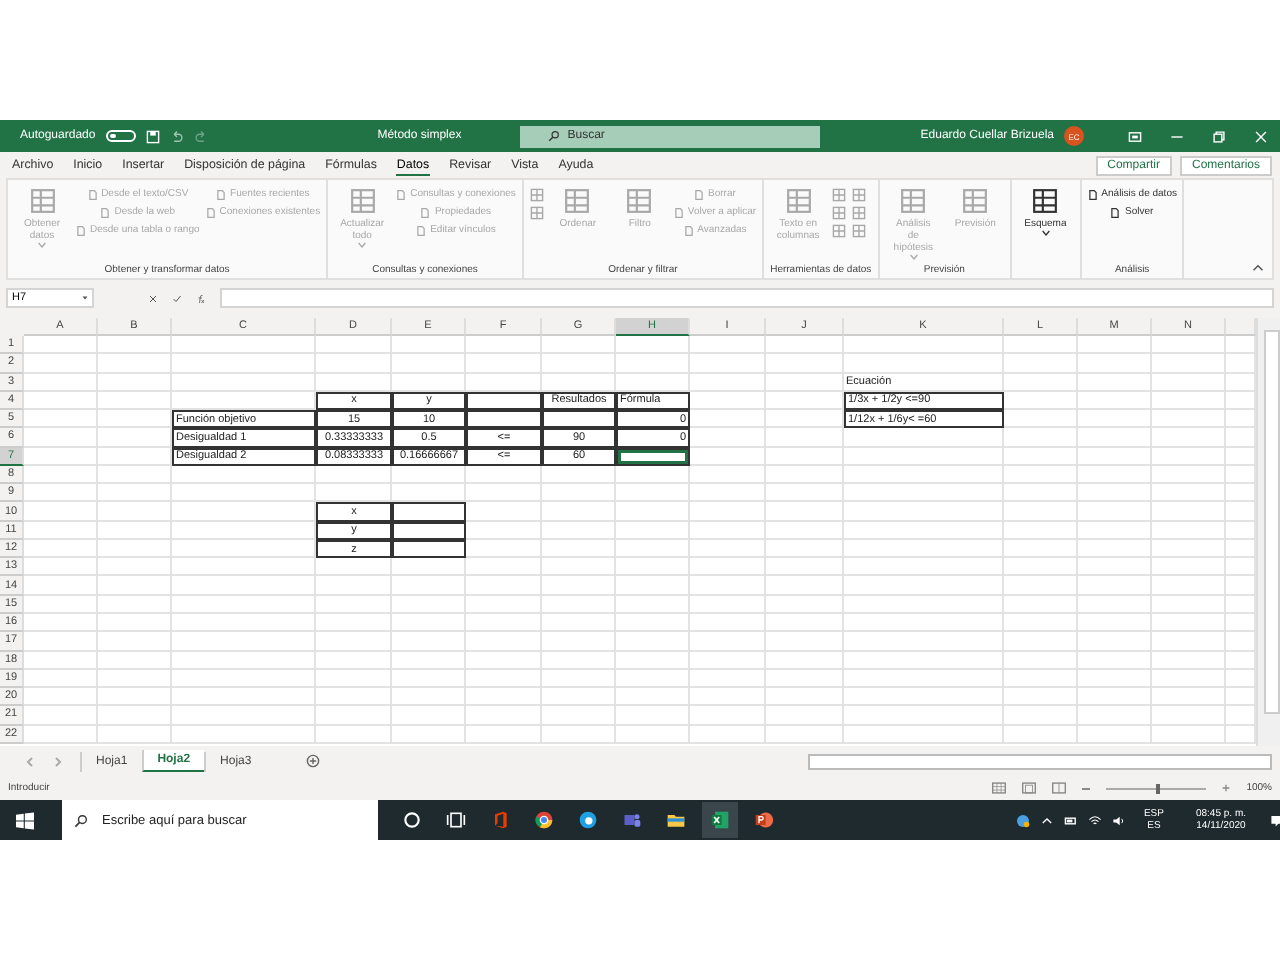 The image size is (1280, 960). I want to click on restore-icon, so click(1219, 136).